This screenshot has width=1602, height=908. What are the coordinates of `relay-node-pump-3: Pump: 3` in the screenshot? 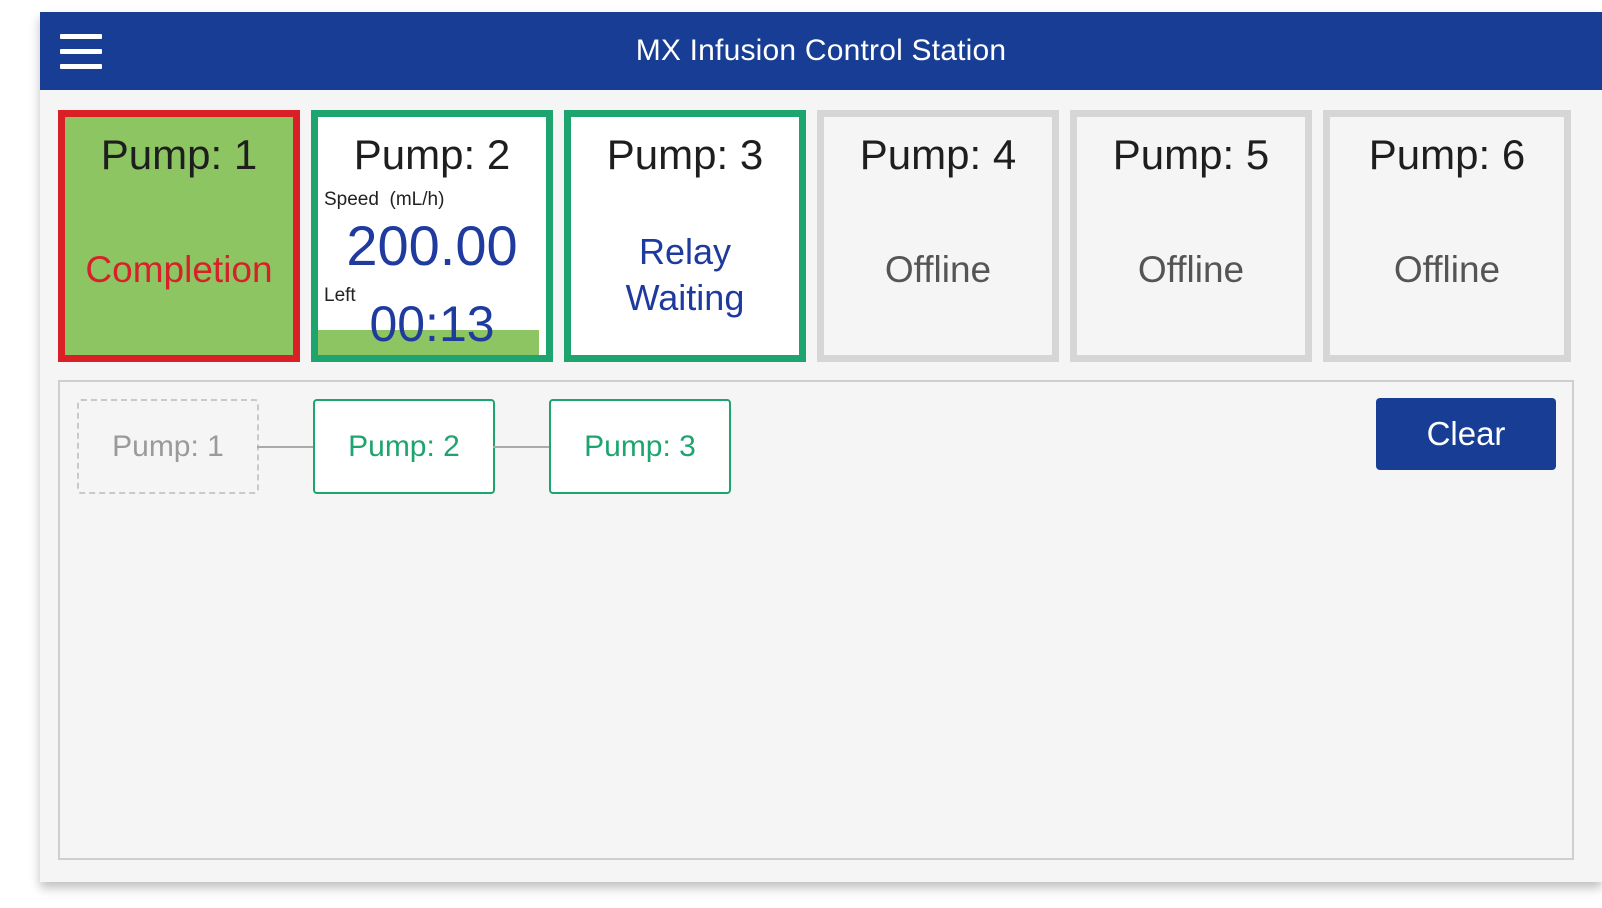 It's located at (640, 446).